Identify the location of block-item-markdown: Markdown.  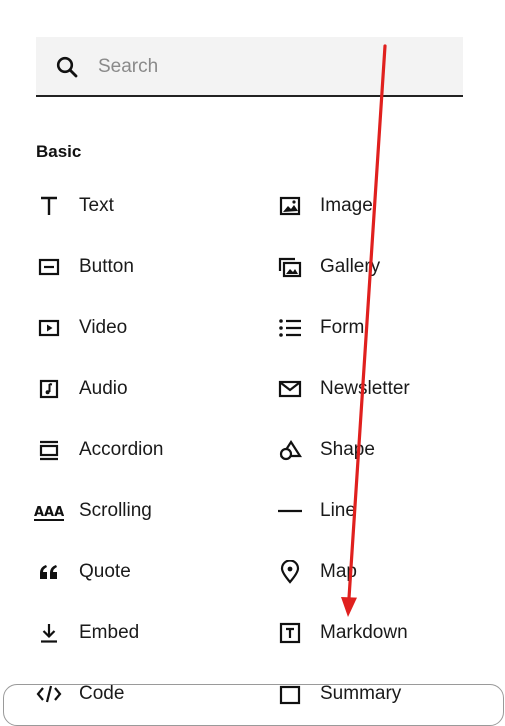
(341, 633).